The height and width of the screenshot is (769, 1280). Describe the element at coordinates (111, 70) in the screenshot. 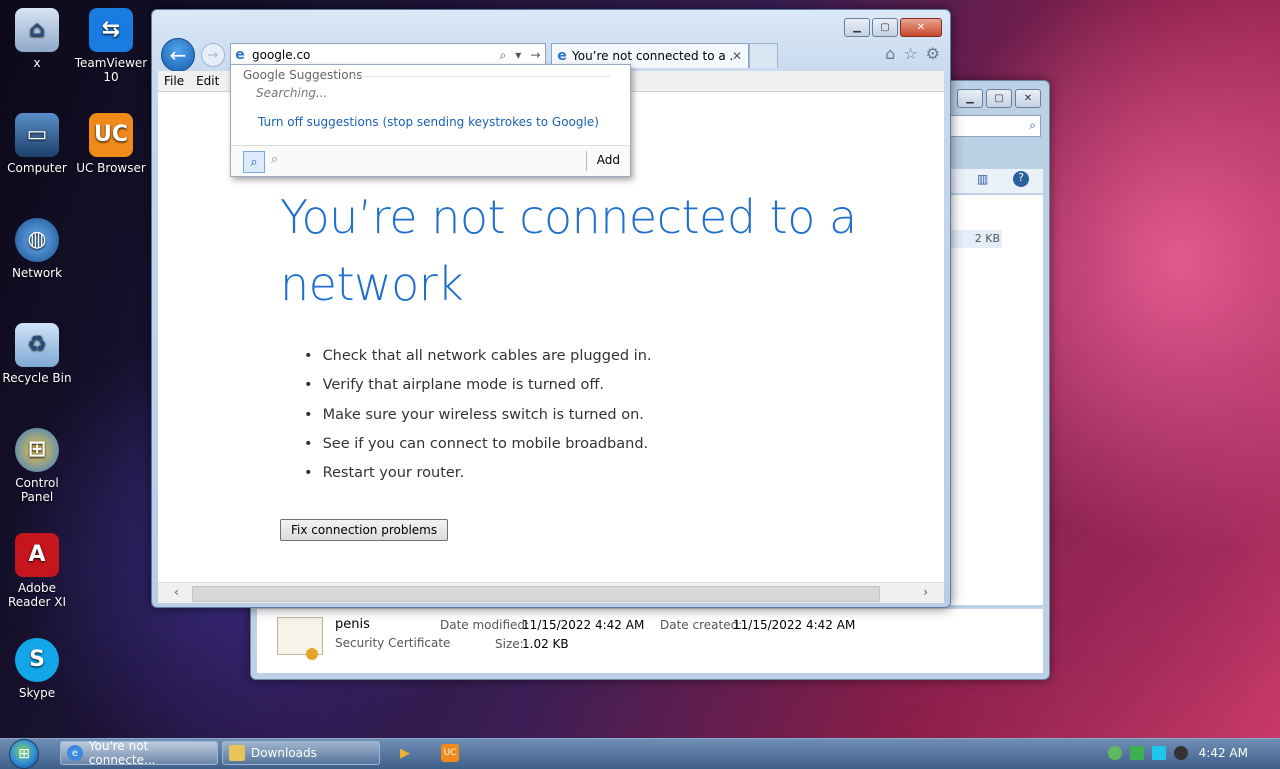

I see `desktop-icon-label: TeamViewer 10` at that location.